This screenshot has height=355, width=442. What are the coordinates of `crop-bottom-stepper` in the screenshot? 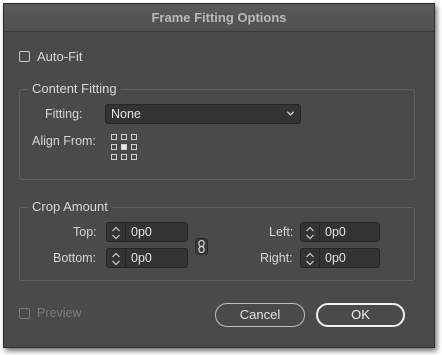 It's located at (115, 258).